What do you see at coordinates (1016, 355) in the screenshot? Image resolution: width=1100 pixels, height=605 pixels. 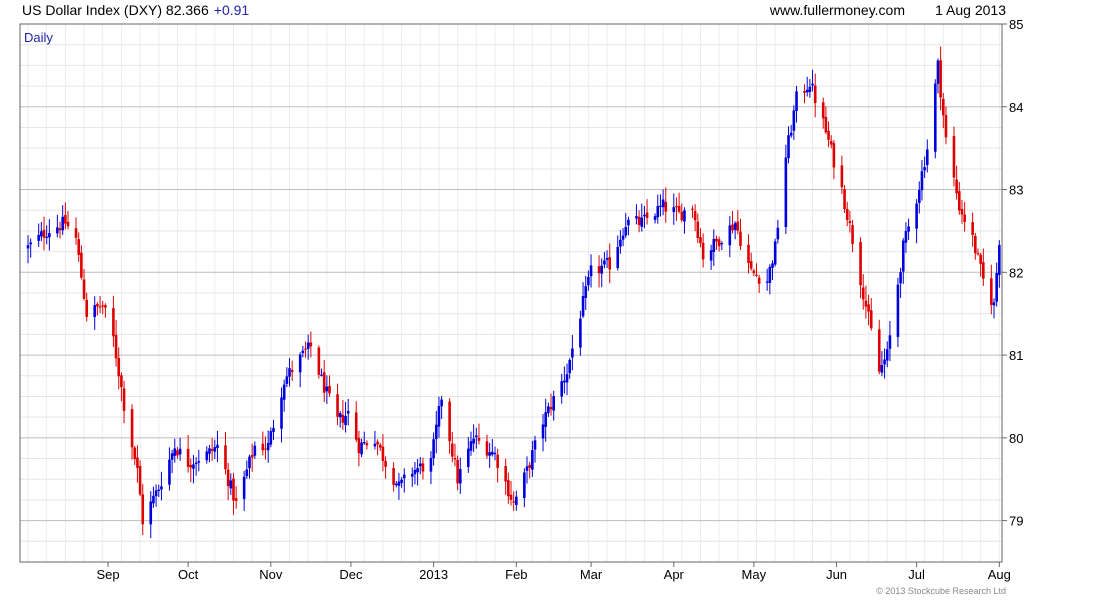 I see `y-tick-label: 81` at bounding box center [1016, 355].